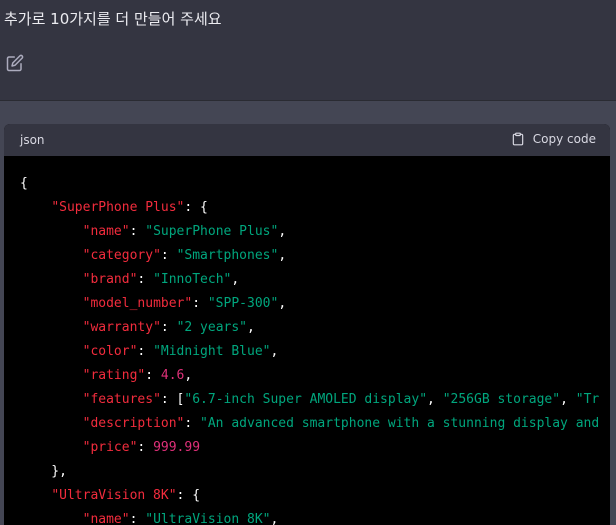 The width and height of the screenshot is (616, 525). What do you see at coordinates (315, 448) in the screenshot?
I see `code-line: "price": 999.99` at bounding box center [315, 448].